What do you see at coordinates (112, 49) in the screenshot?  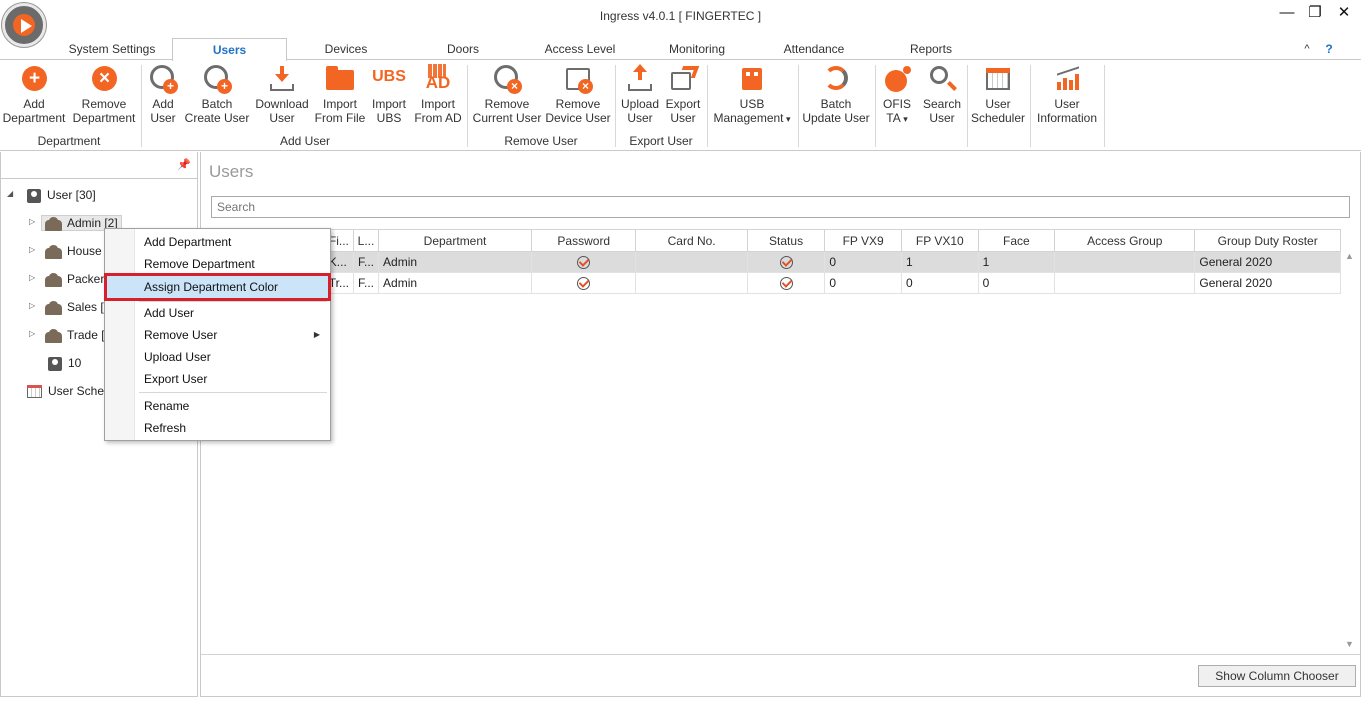 I see `tab-system-settings: System Settings` at bounding box center [112, 49].